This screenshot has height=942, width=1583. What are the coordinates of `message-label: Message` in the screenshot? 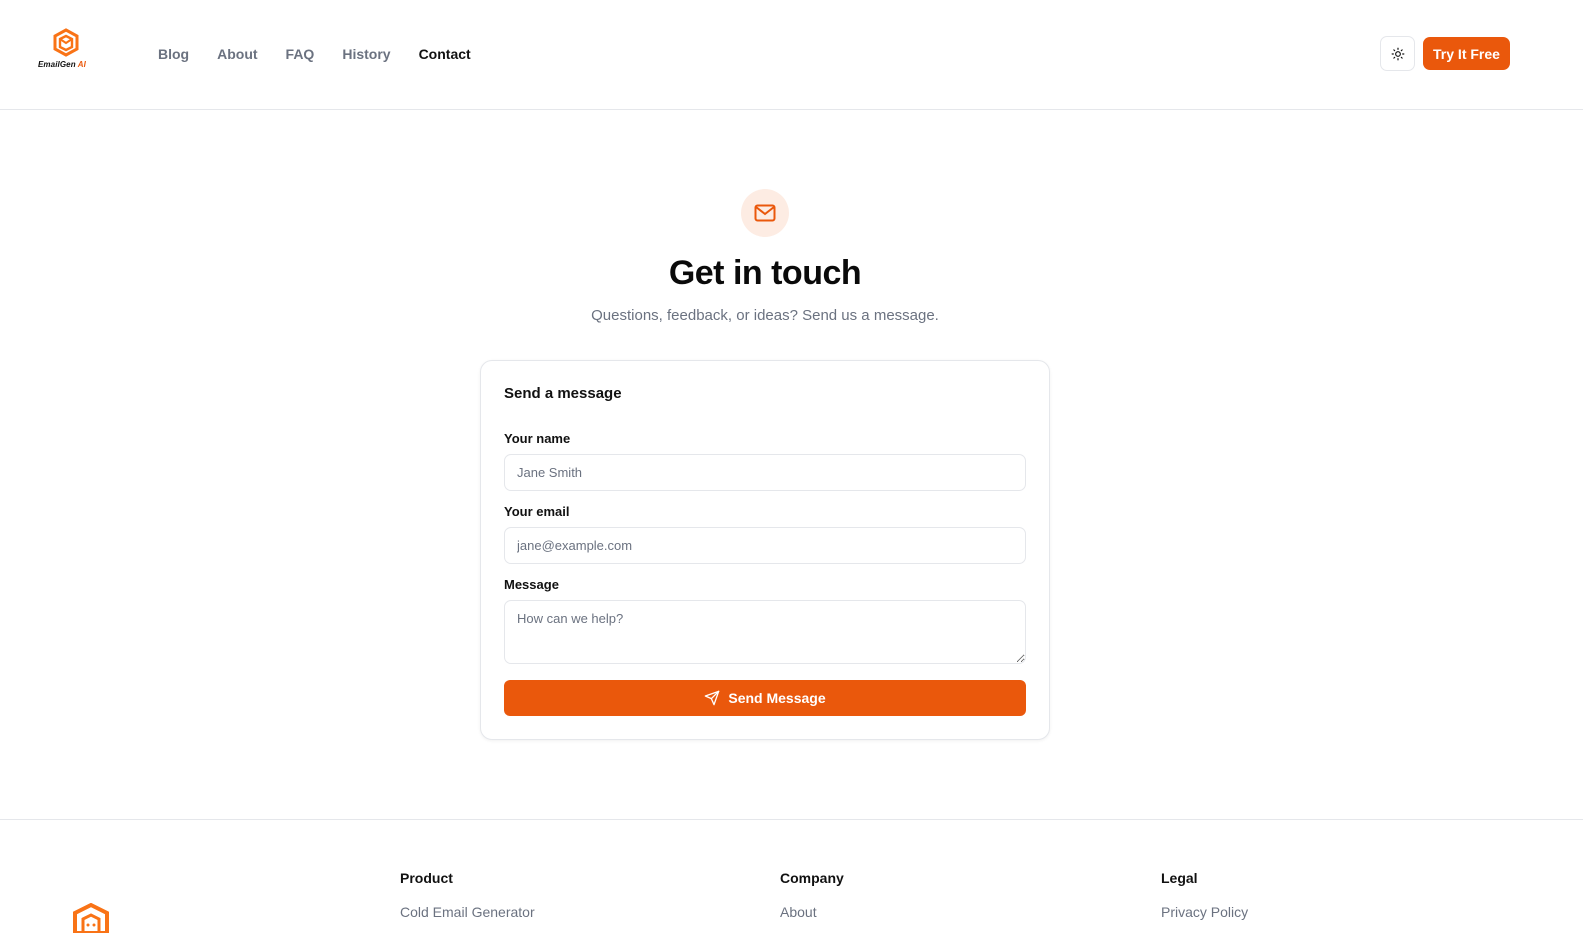 It's located at (531, 584).